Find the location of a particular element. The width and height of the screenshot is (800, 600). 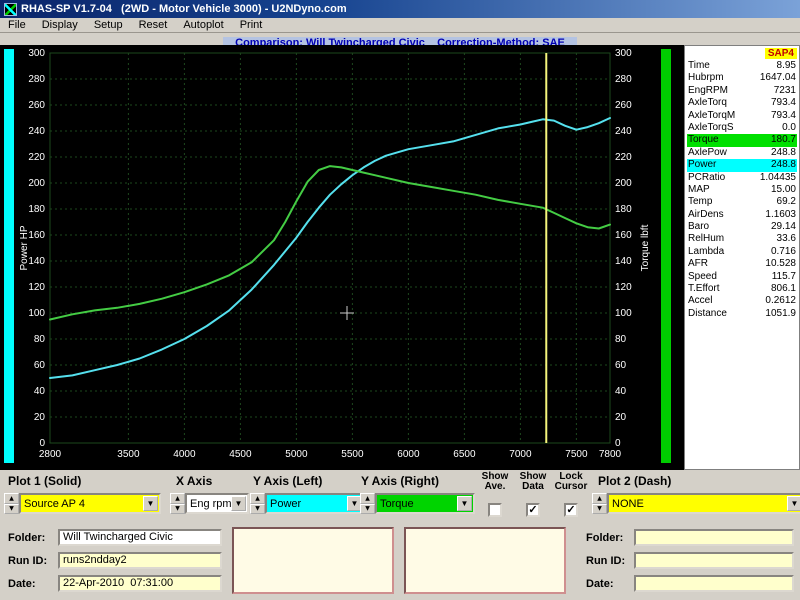

xaxis-section-label: X Axis is located at coordinates (194, 481).